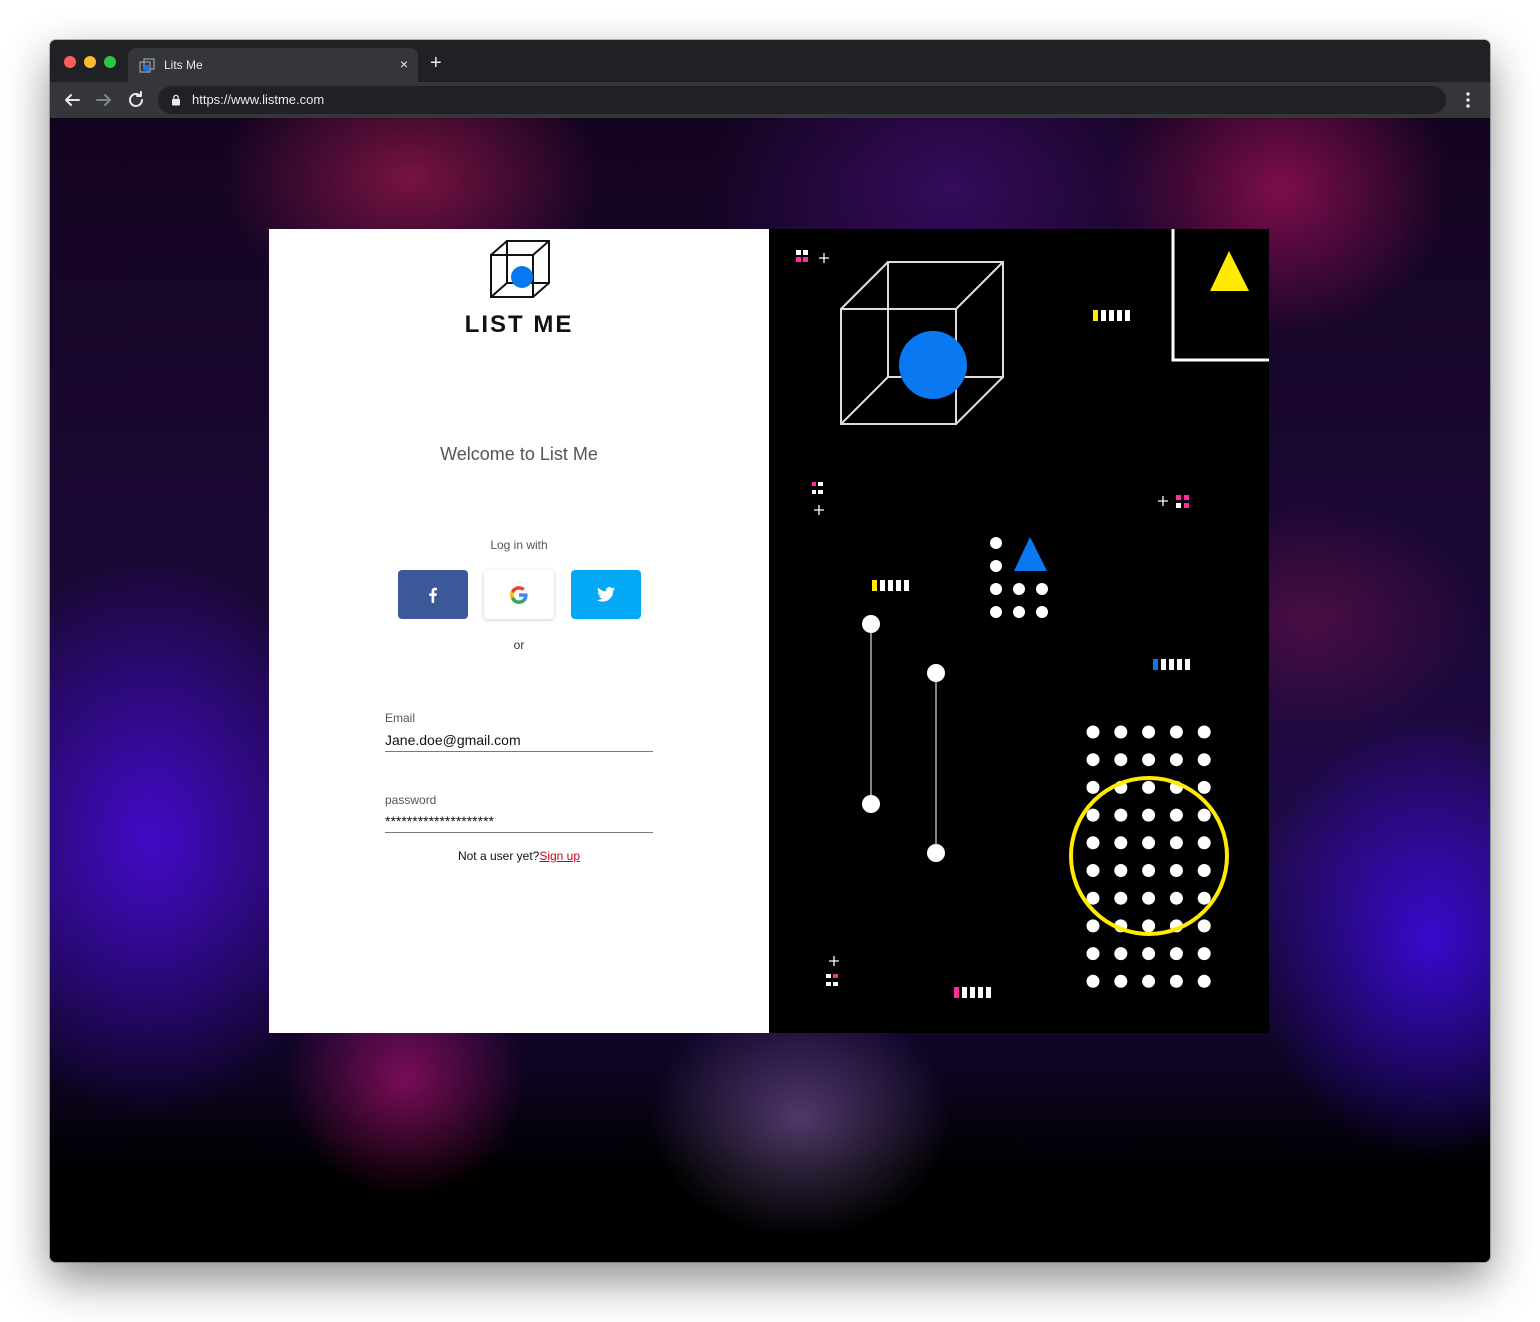 The height and width of the screenshot is (1322, 1540). What do you see at coordinates (400, 718) in the screenshot?
I see `email-label: Email` at bounding box center [400, 718].